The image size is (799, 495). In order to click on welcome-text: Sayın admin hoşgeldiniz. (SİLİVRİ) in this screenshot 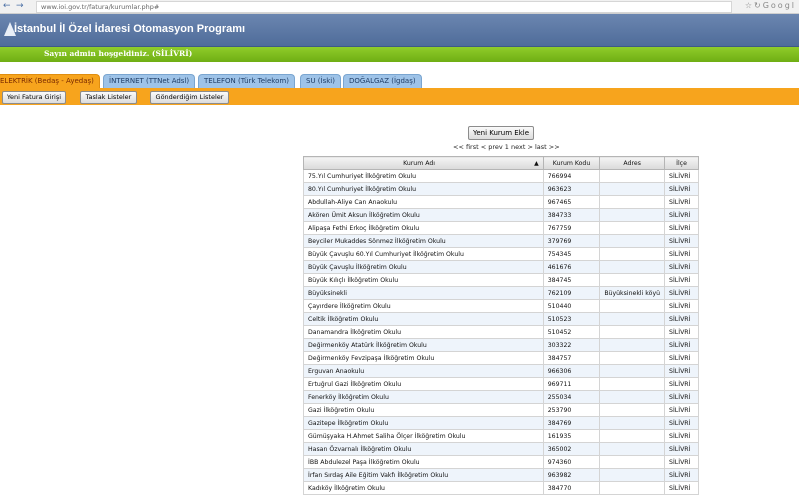, I will do `click(118, 53)`.